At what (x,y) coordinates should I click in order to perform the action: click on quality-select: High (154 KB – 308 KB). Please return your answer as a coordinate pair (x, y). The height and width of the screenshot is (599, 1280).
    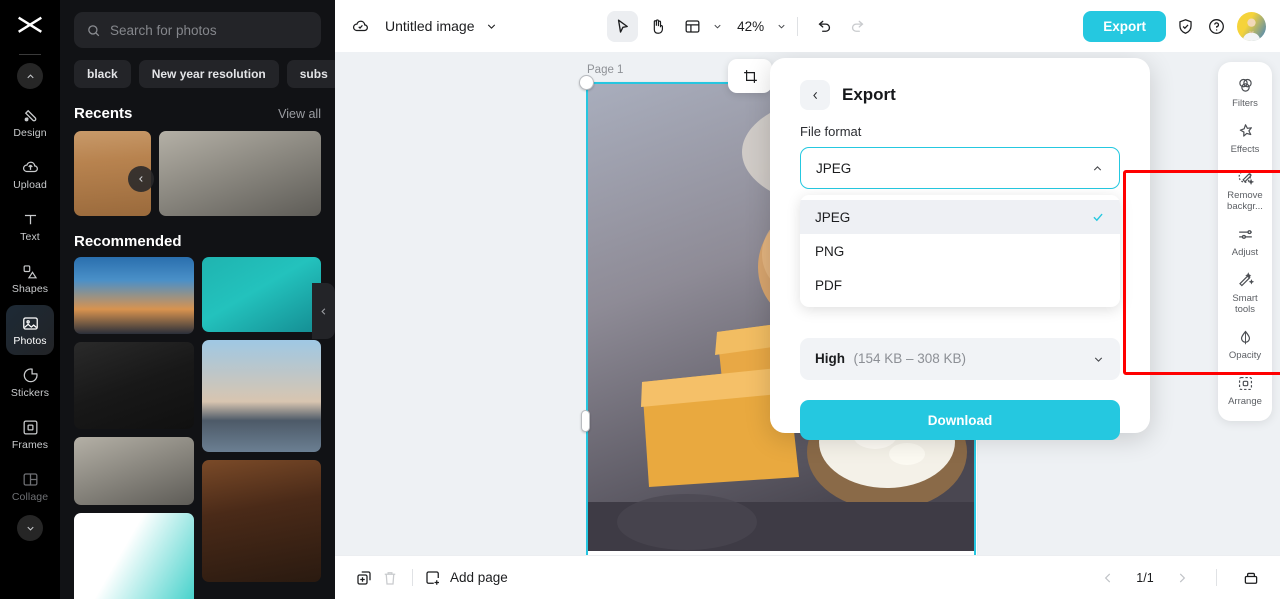
    Looking at the image, I should click on (960, 359).